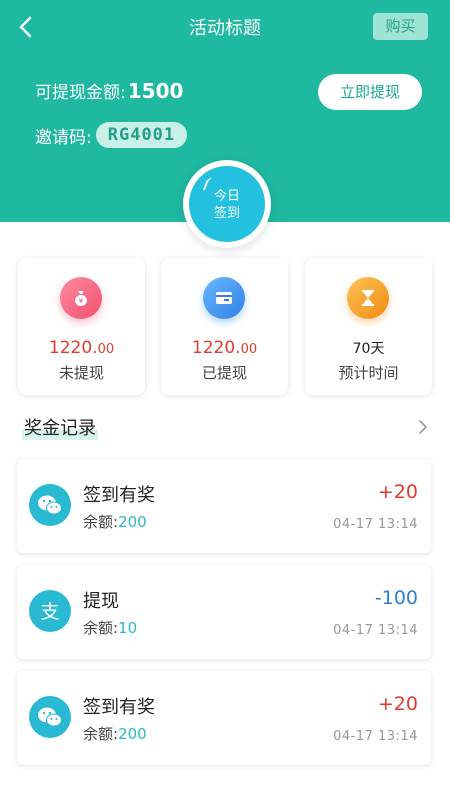 The width and height of the screenshot is (450, 800). I want to click on invite-label: 邀请码:, so click(63, 137).